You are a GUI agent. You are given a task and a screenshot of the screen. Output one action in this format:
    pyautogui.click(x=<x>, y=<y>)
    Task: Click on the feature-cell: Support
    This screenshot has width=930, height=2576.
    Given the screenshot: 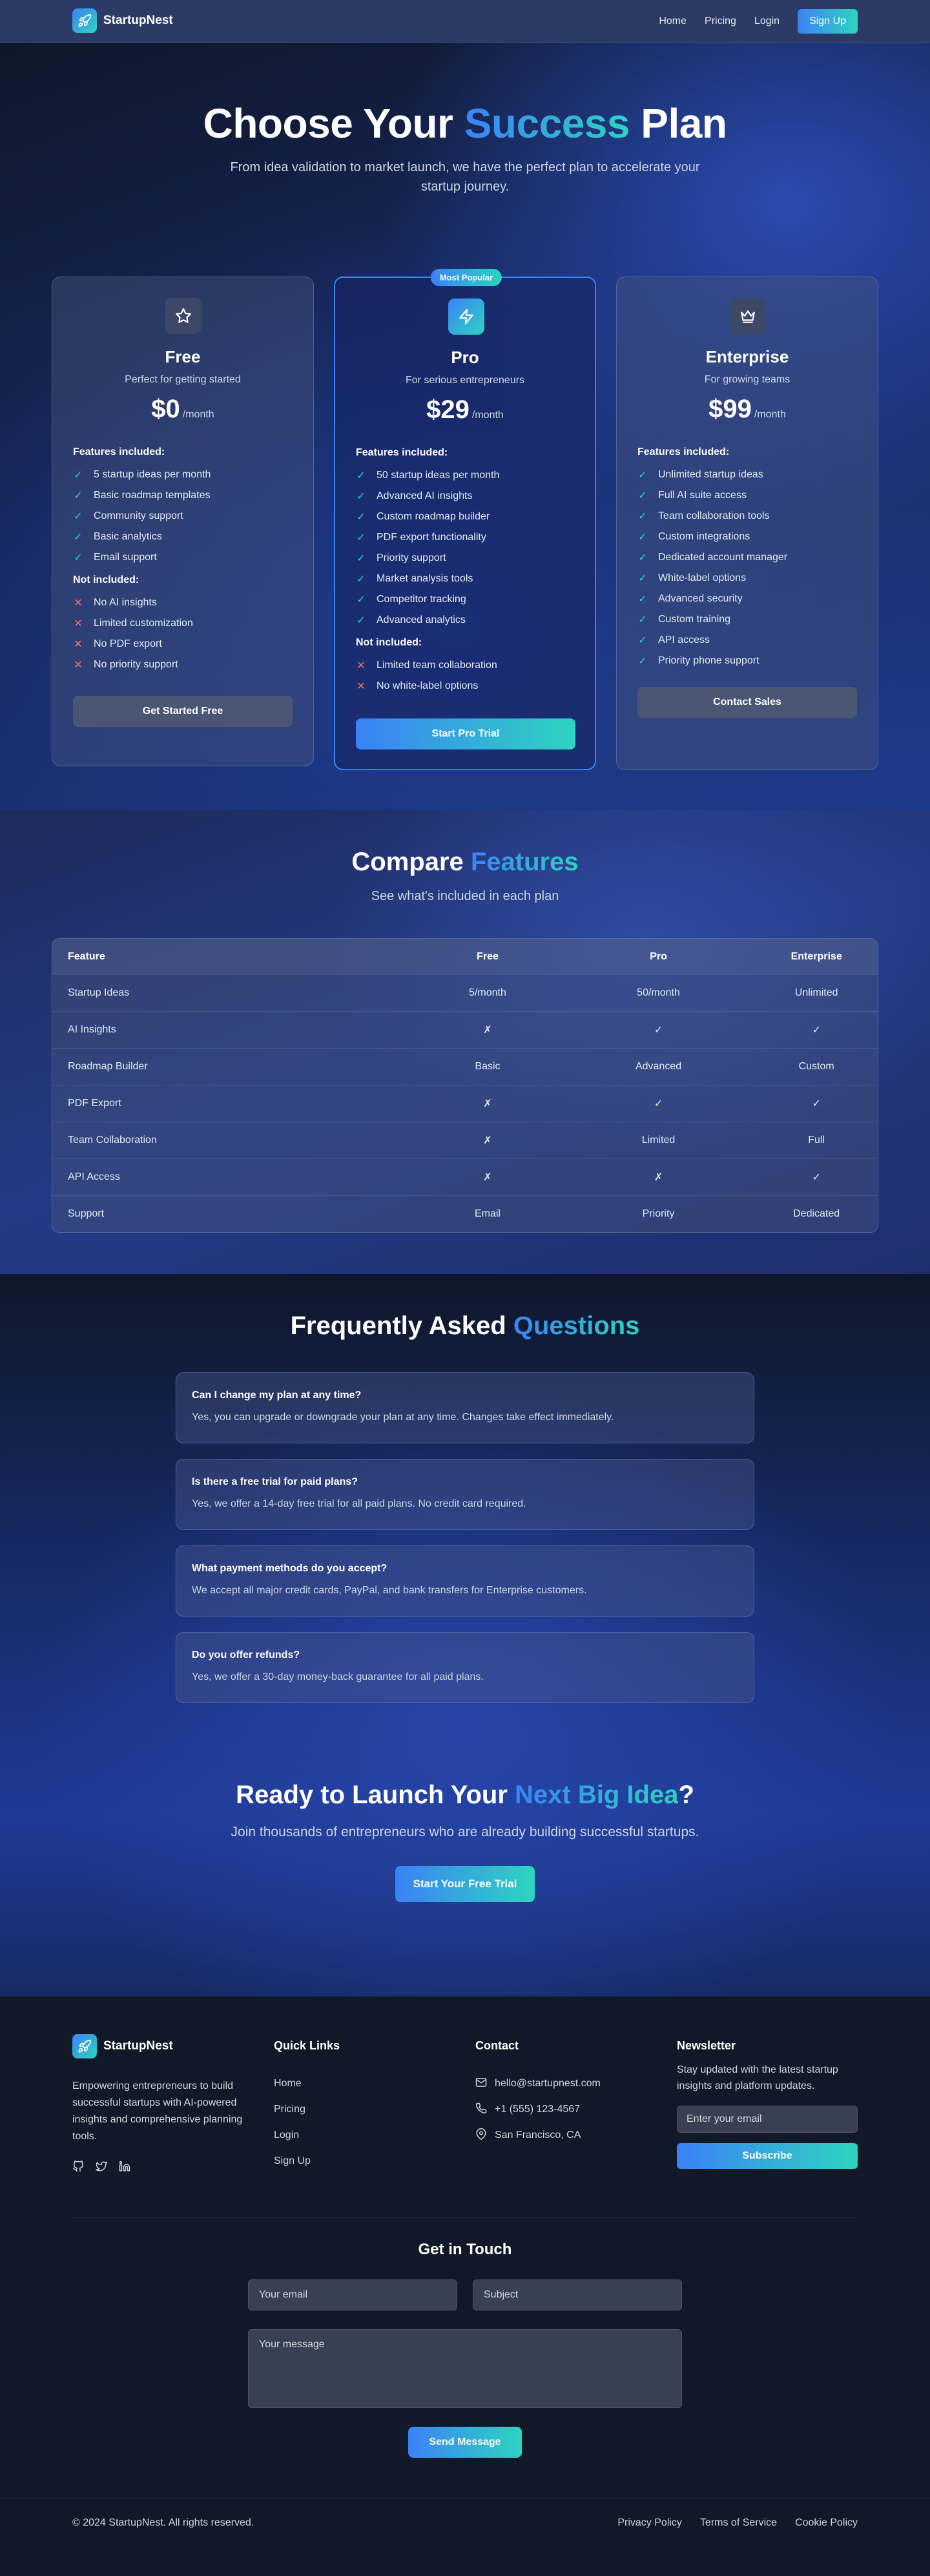 What is the action you would take?
    pyautogui.click(x=86, y=1213)
    